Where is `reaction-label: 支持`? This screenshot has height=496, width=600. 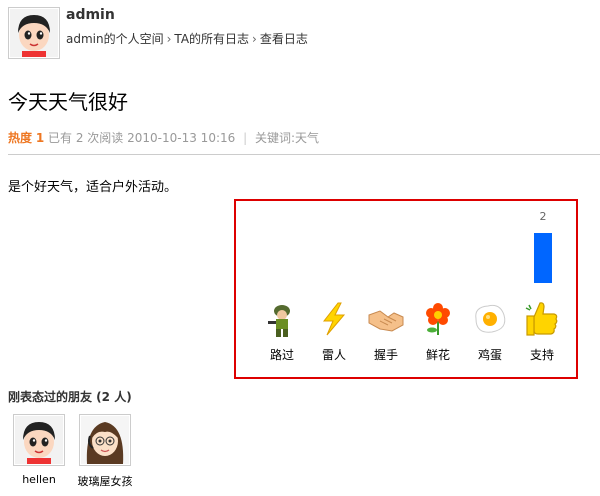 reaction-label: 支持 is located at coordinates (541, 355).